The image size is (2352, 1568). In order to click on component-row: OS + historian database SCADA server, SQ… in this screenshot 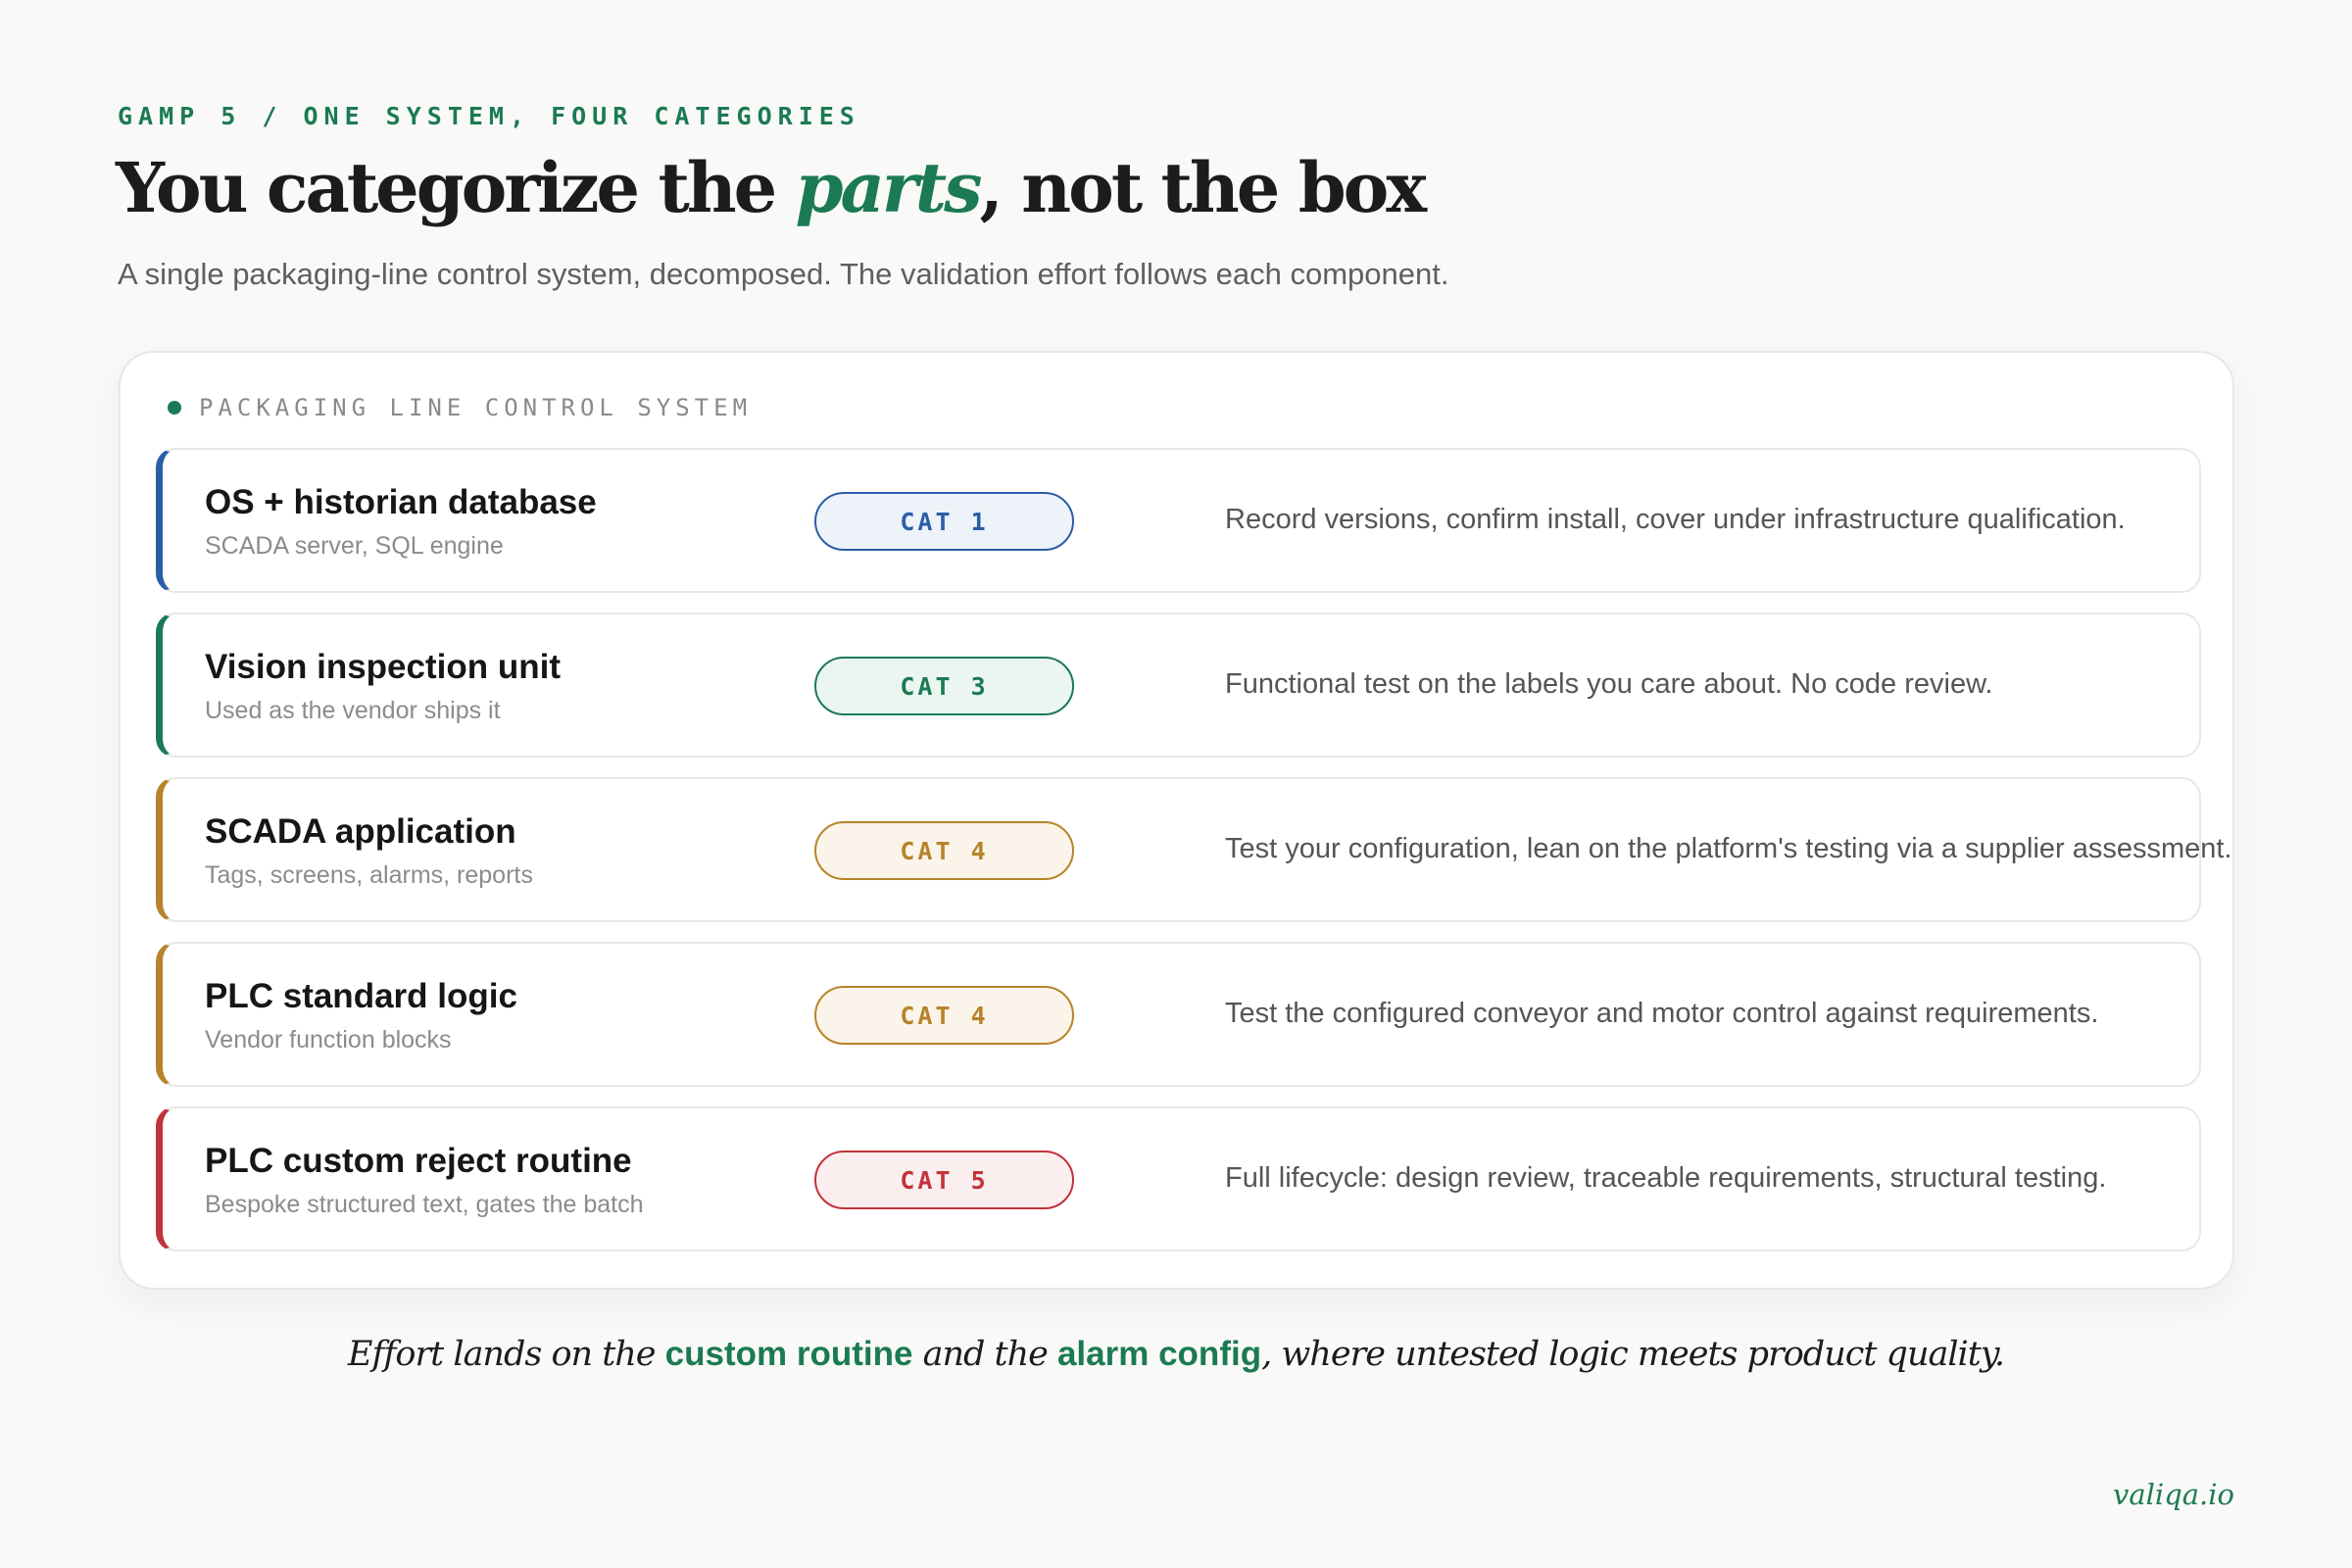, I will do `click(1178, 520)`.